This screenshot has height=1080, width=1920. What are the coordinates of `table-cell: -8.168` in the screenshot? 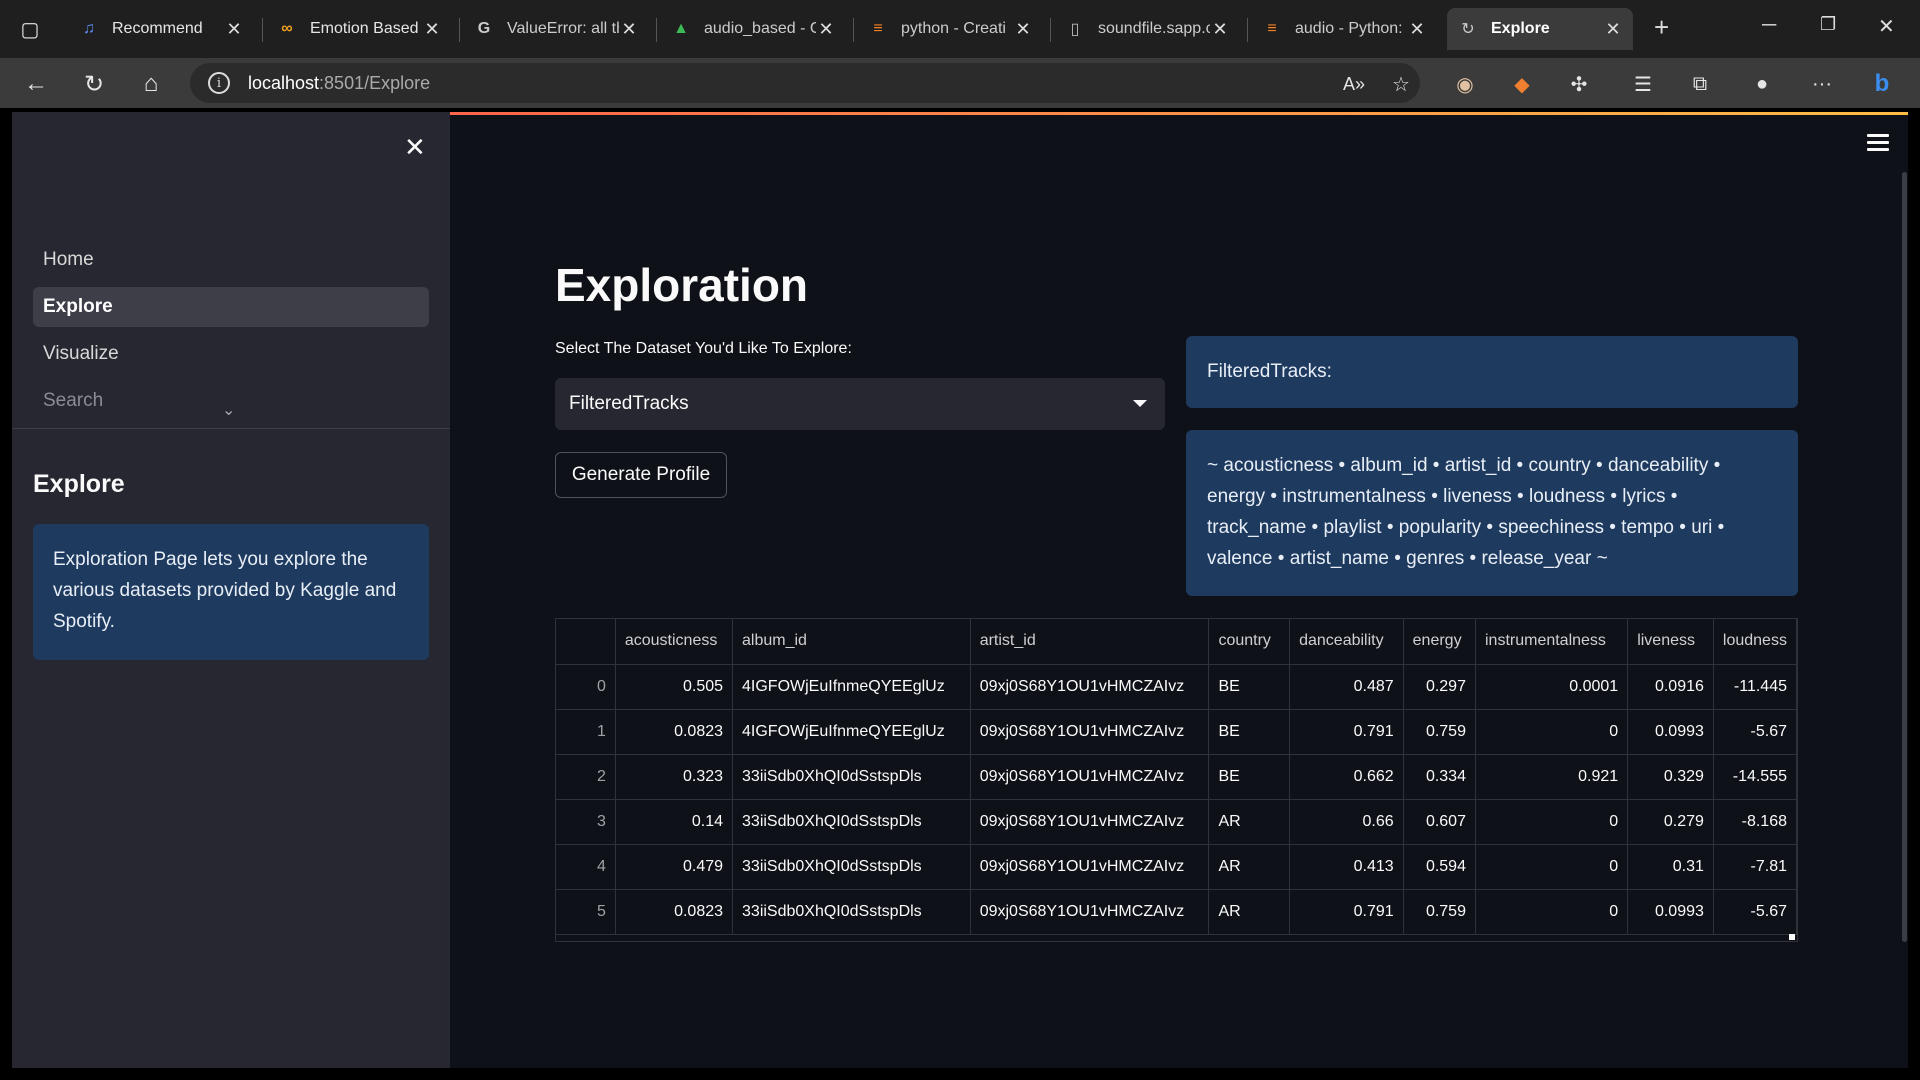 It's located at (1755, 822).